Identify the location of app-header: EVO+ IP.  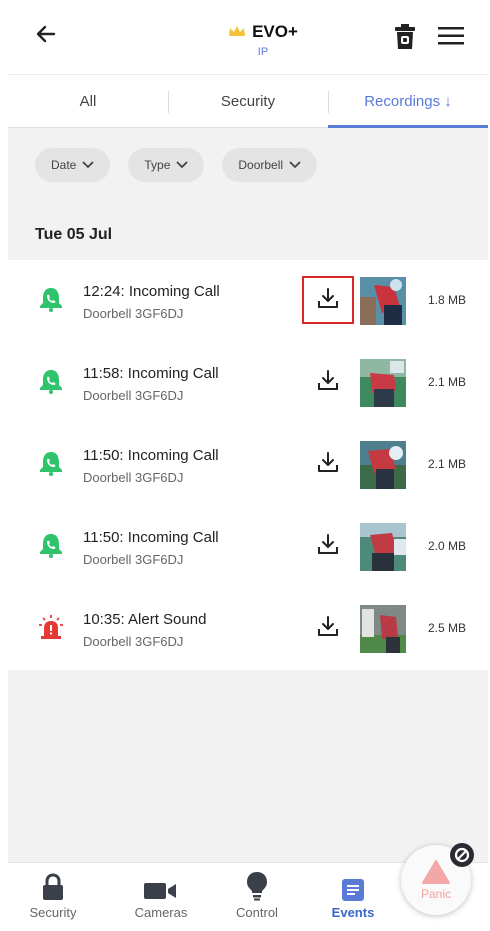
(248, 37).